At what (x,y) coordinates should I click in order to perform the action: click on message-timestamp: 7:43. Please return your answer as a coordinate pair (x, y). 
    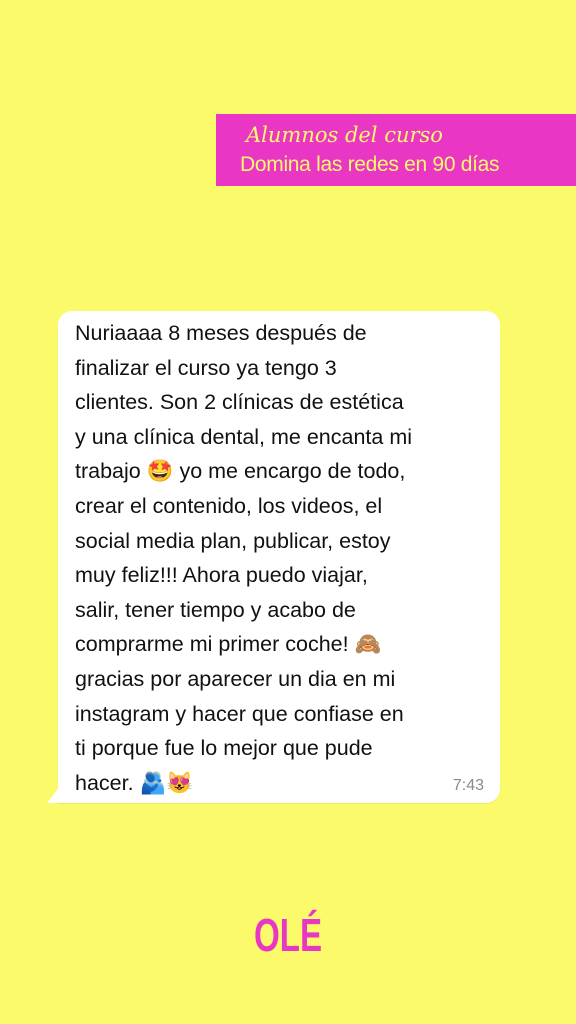
    Looking at the image, I should click on (468, 785).